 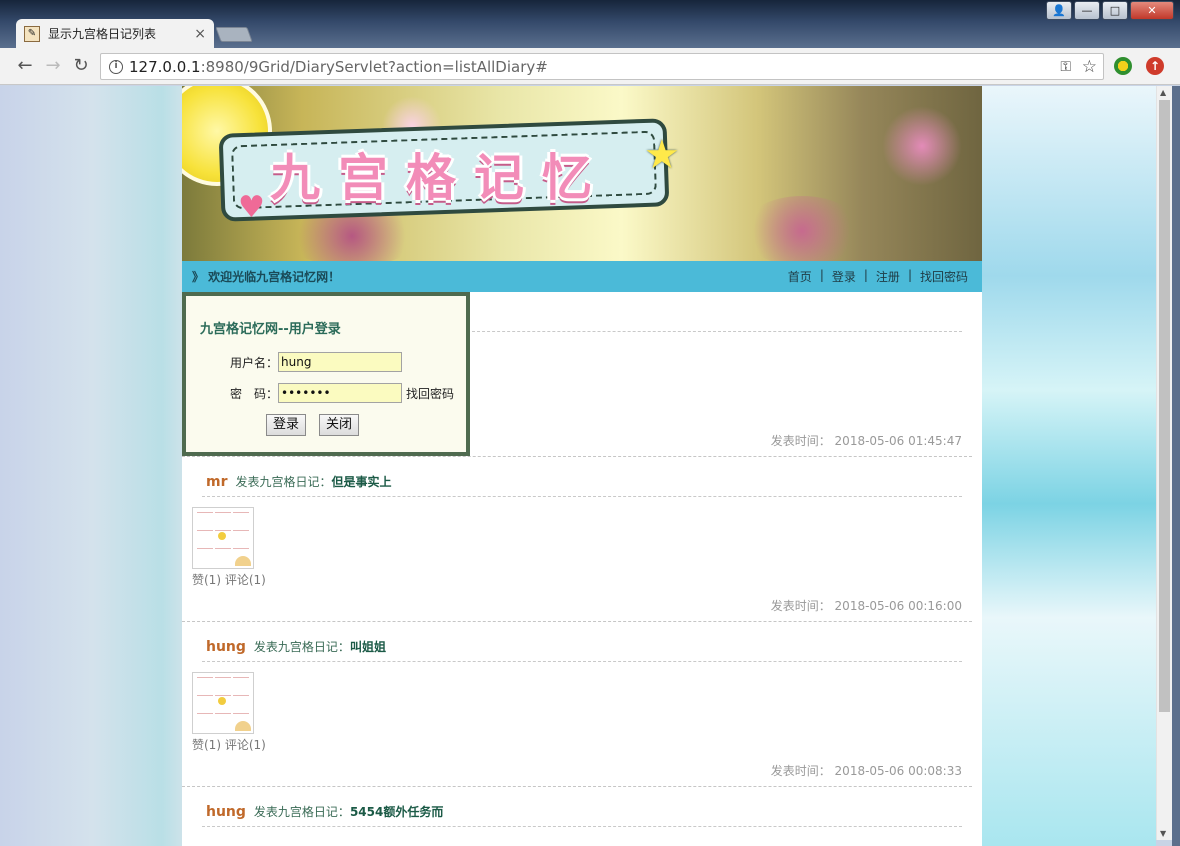 I want to click on background-decoration, so click(x=1069, y=466).